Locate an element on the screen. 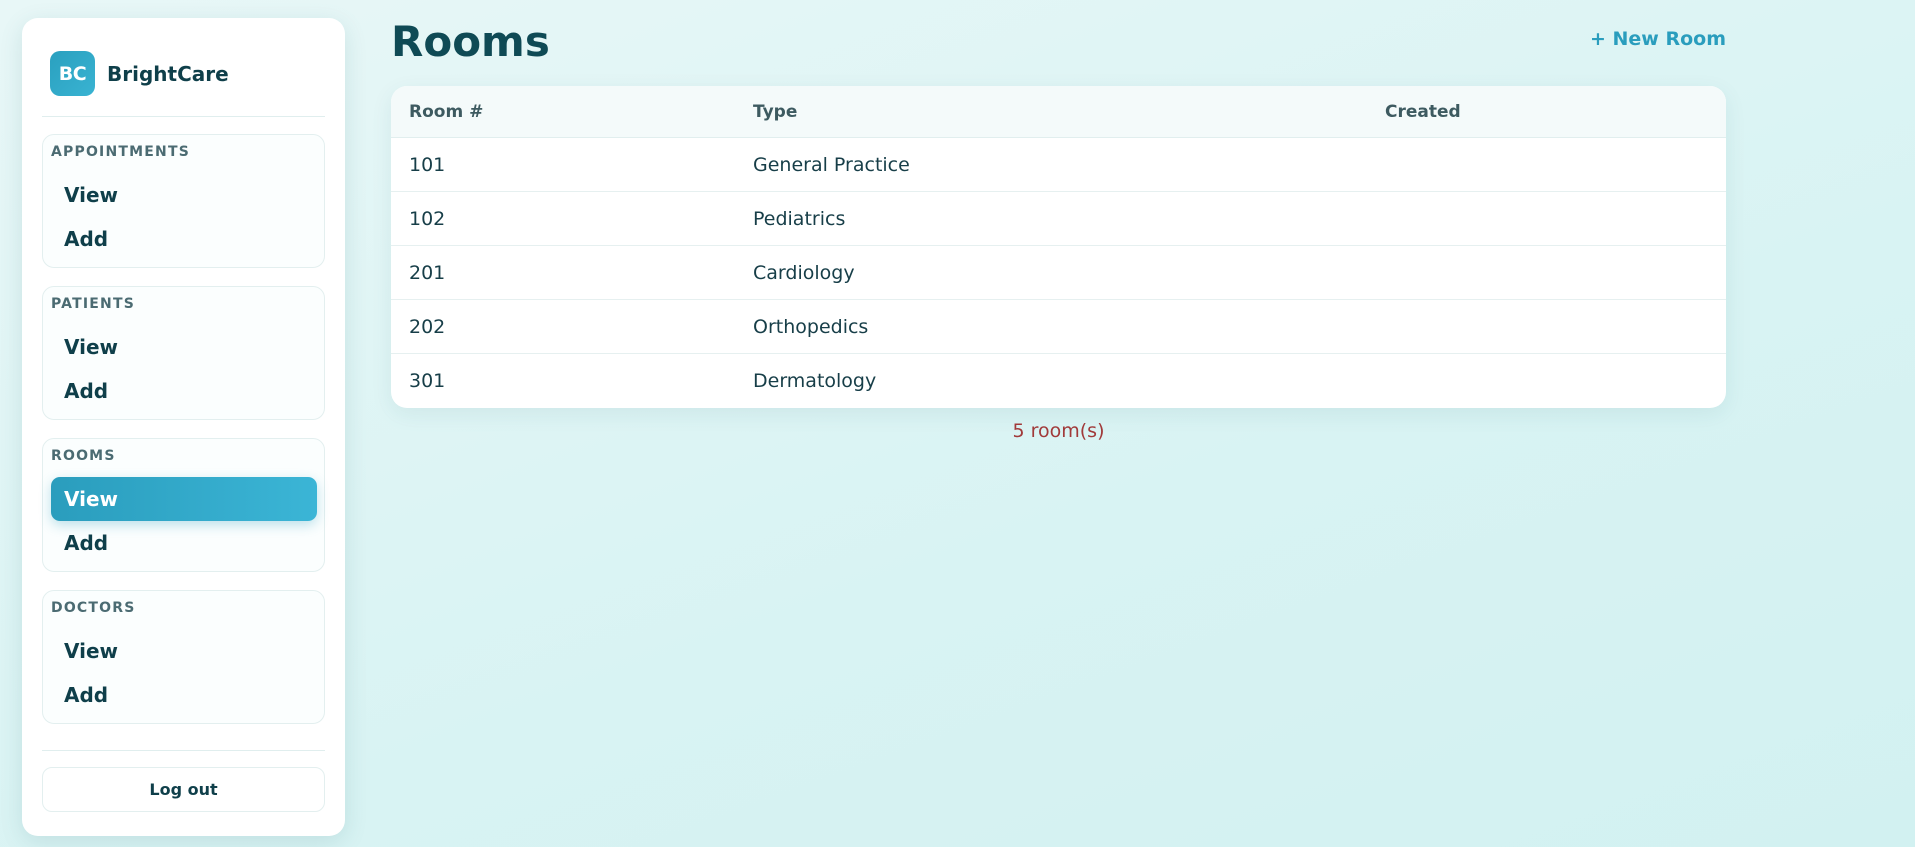 The height and width of the screenshot is (847, 1915). nav-group-doctors: DOCTORS View Add is located at coordinates (183, 657).